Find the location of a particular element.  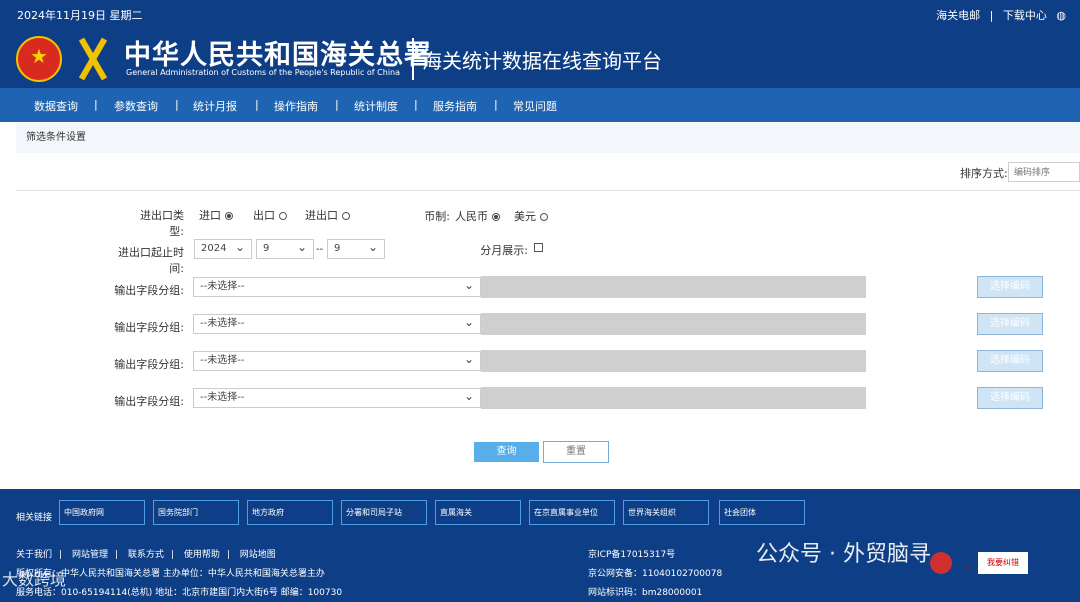

import-option: 进口 is located at coordinates (216, 215).